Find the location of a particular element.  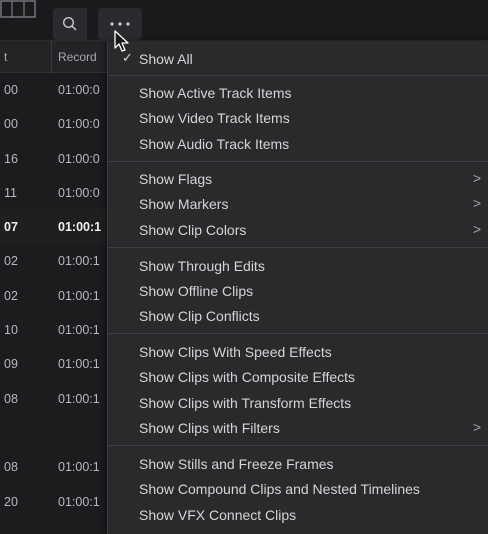

menu-item-show-compound-clips: Show Compound Clips and Nested Timelines is located at coordinates (298, 489).